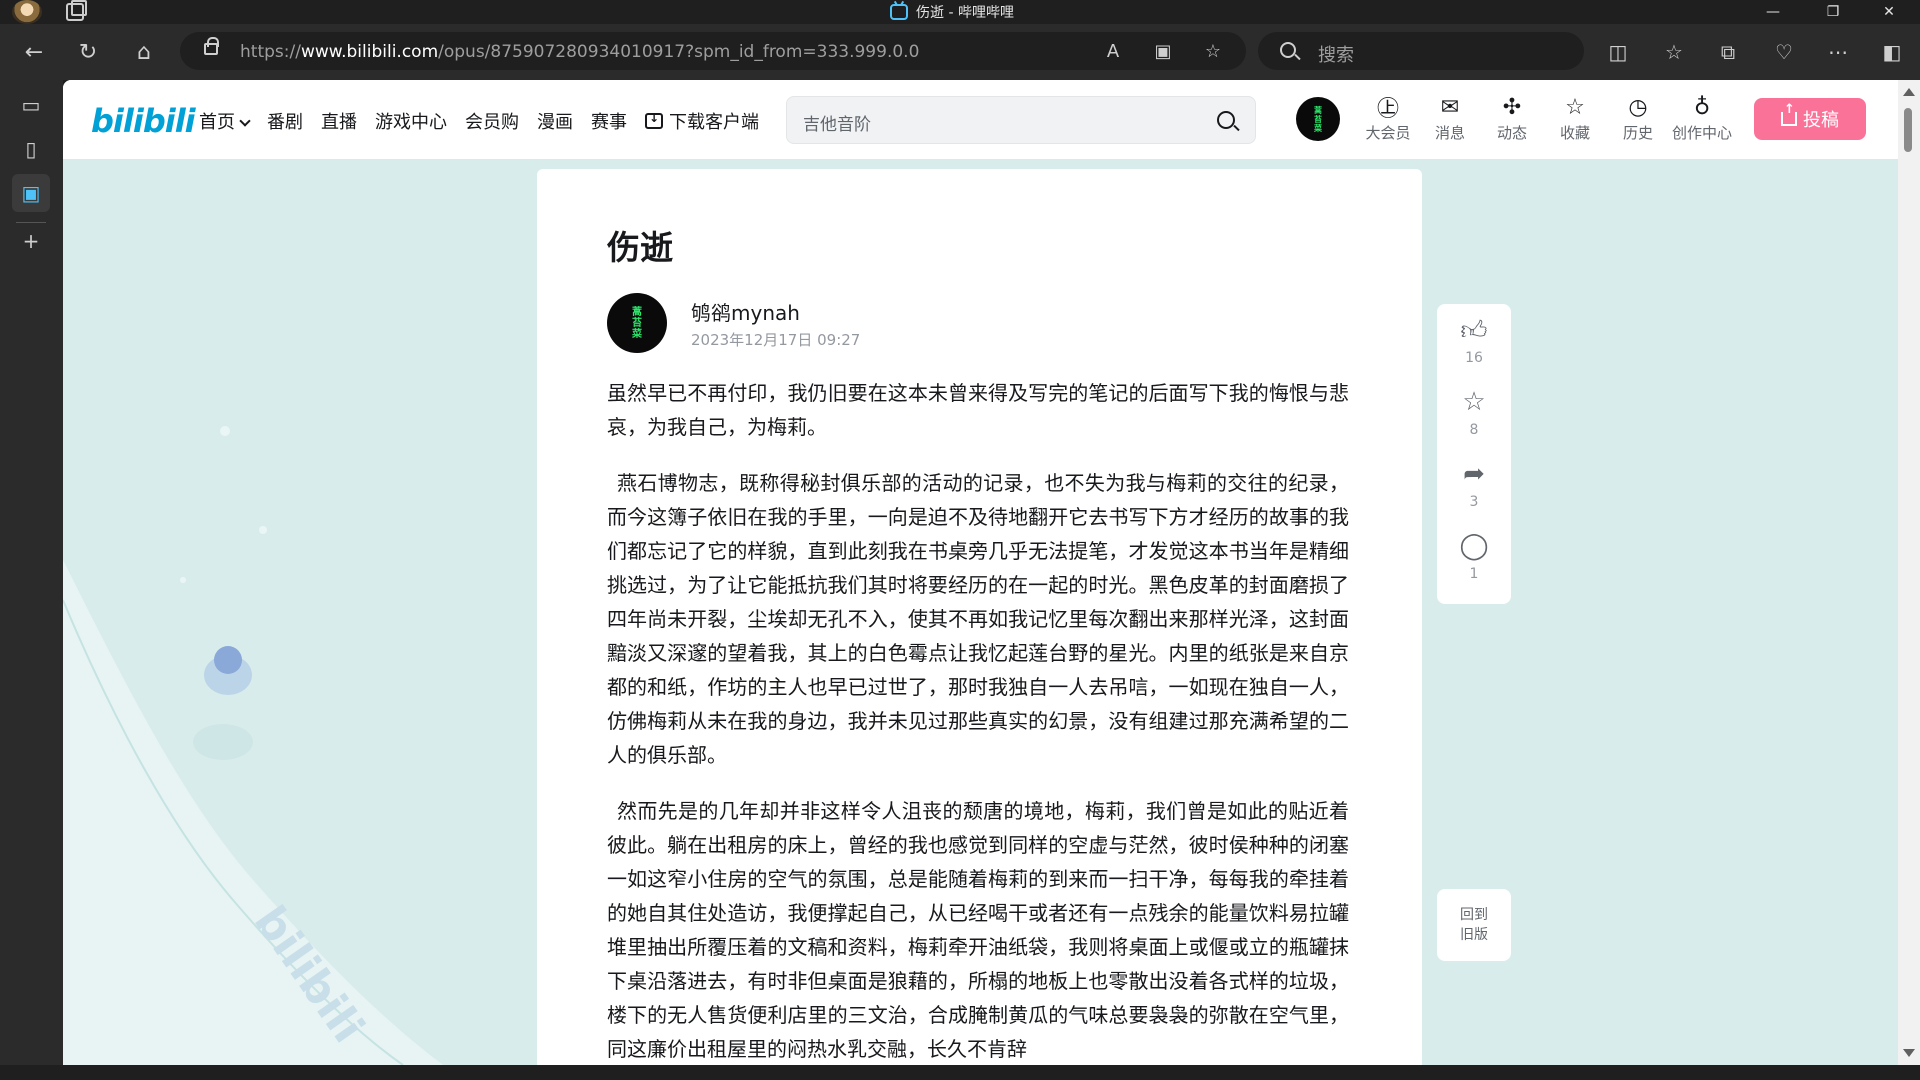 The height and width of the screenshot is (1080, 1920). What do you see at coordinates (1474, 330) in the screenshot?
I see `thumbs-up-icon: 👍︎` at bounding box center [1474, 330].